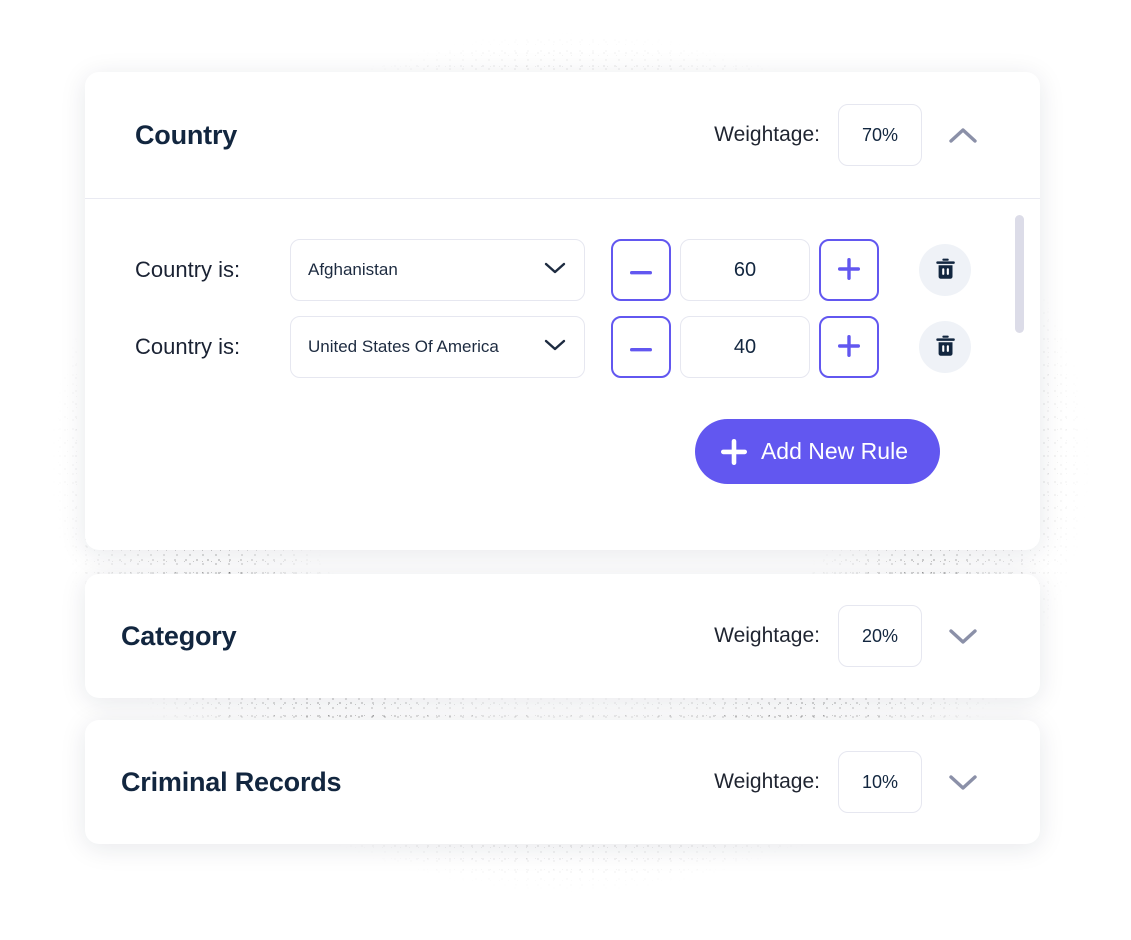 This screenshot has width=1131, height=940. What do you see at coordinates (179, 635) in the screenshot?
I see `panel-category-title: Category` at bounding box center [179, 635].